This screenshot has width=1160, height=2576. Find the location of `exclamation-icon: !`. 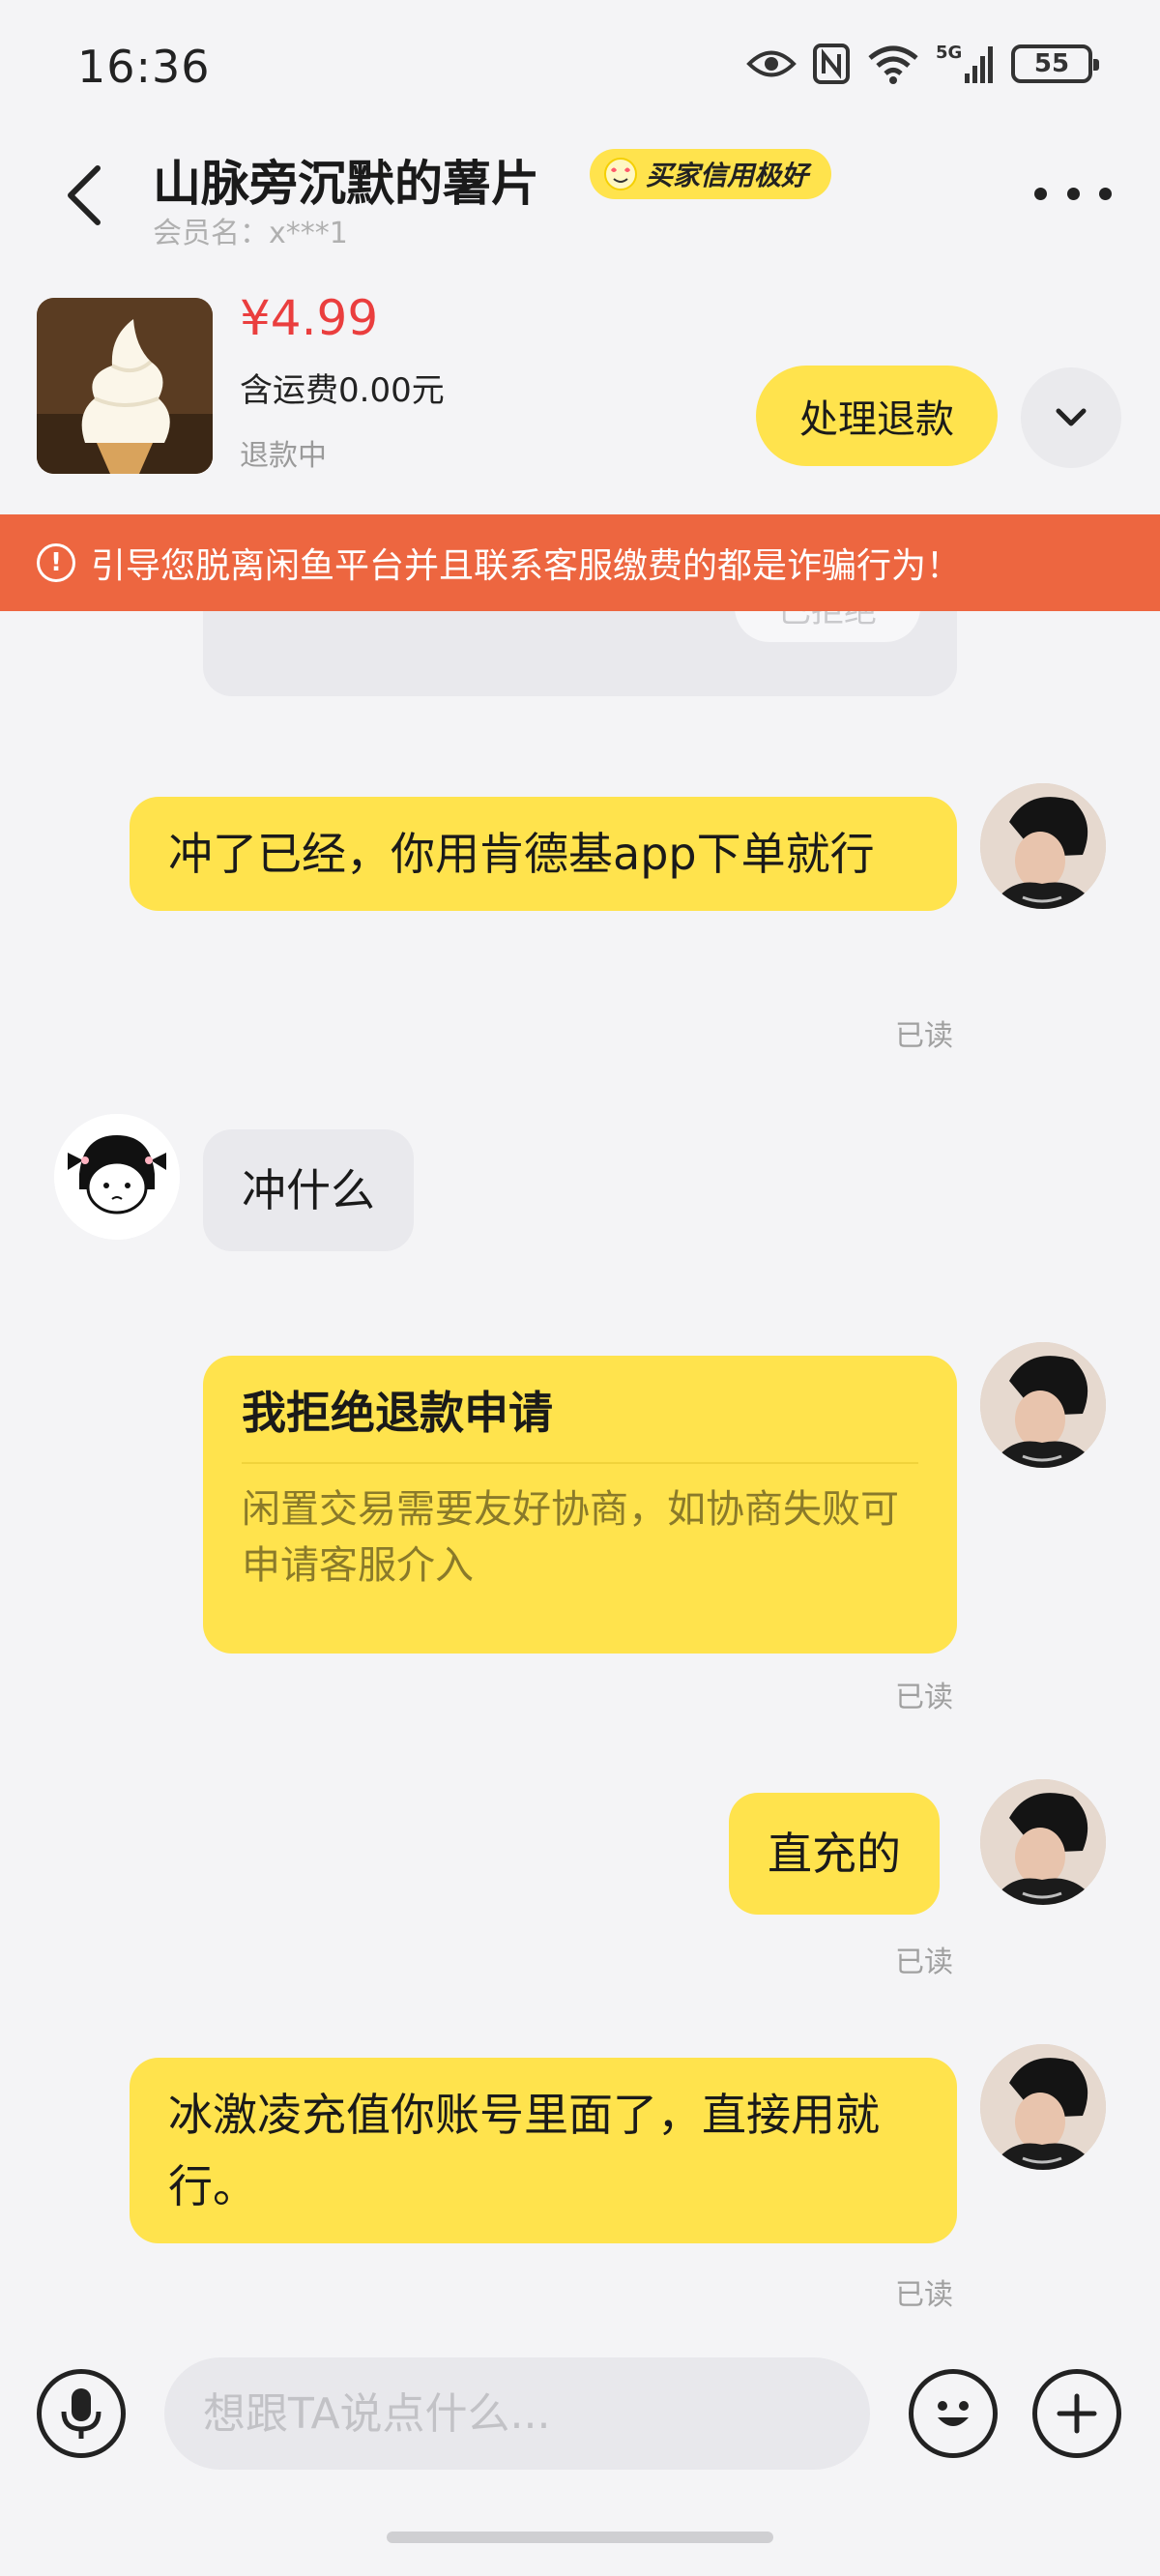

exclamation-icon: ! is located at coordinates (56, 562).